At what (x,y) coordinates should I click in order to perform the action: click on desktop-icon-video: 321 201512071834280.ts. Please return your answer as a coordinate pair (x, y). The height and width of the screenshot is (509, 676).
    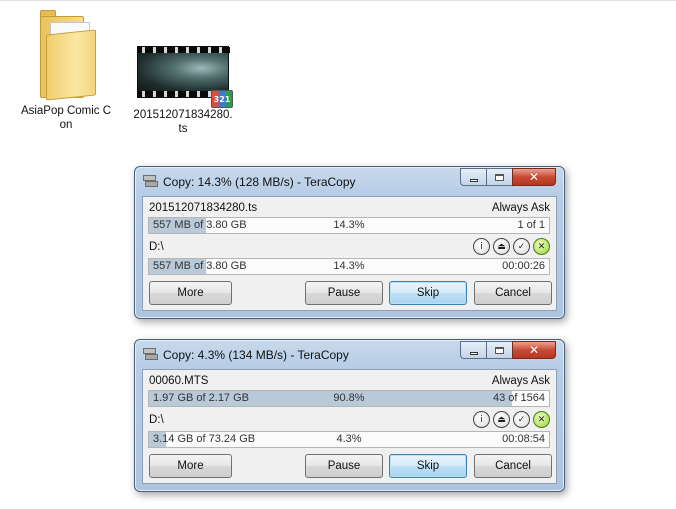
    Looking at the image, I should click on (183, 89).